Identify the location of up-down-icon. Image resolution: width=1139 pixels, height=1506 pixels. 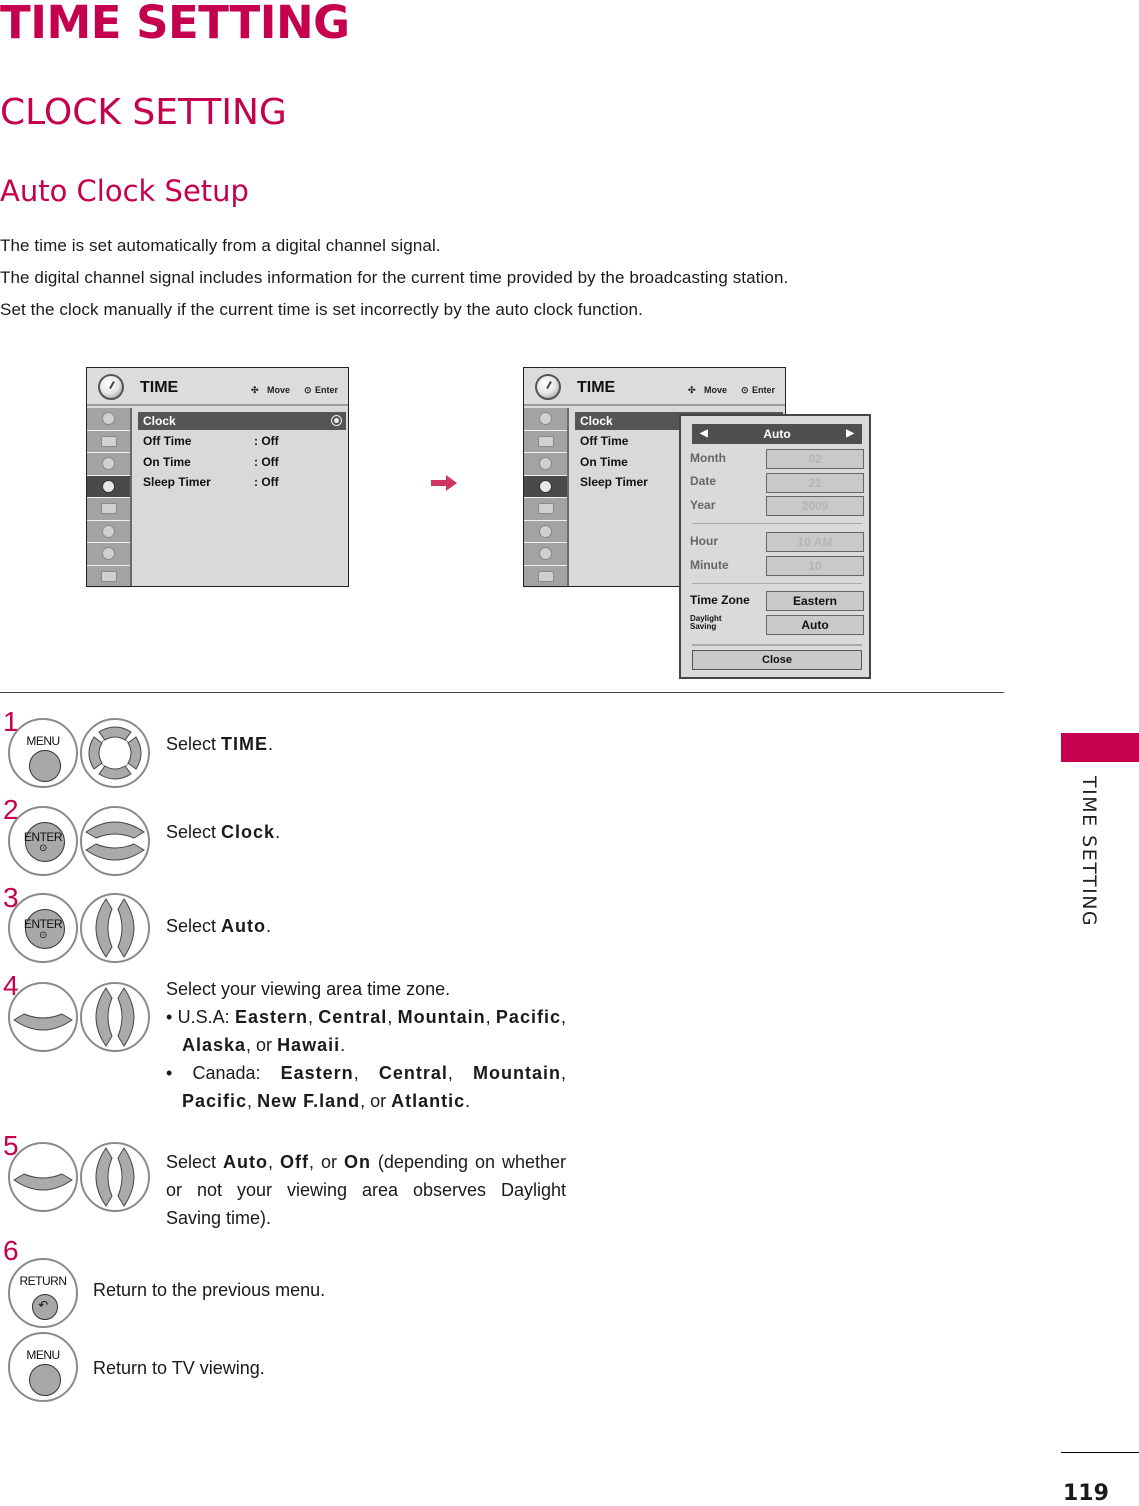
(115, 841).